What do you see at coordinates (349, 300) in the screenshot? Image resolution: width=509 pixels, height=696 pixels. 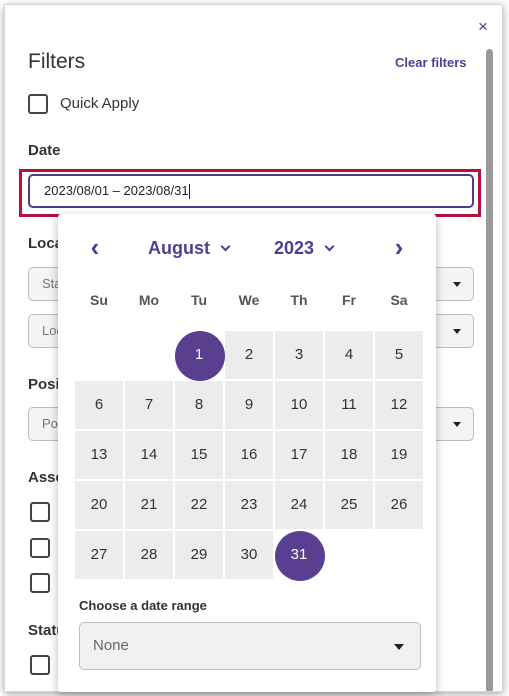 I see `weekday-fr: Fr` at bounding box center [349, 300].